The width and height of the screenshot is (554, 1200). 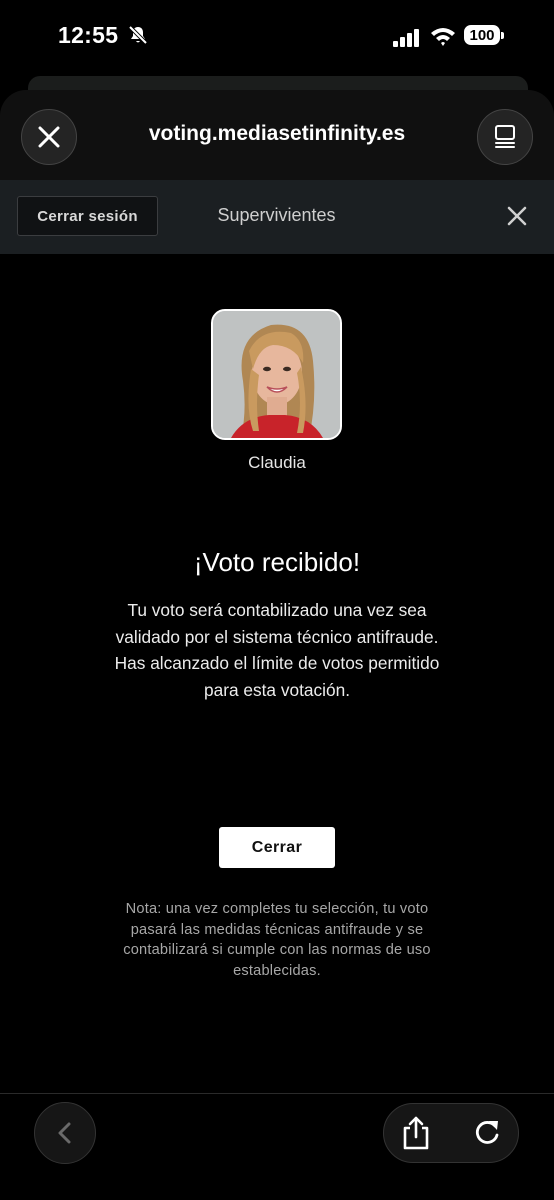 What do you see at coordinates (277, 36) in the screenshot?
I see `status-bar: 12:55 100` at bounding box center [277, 36].